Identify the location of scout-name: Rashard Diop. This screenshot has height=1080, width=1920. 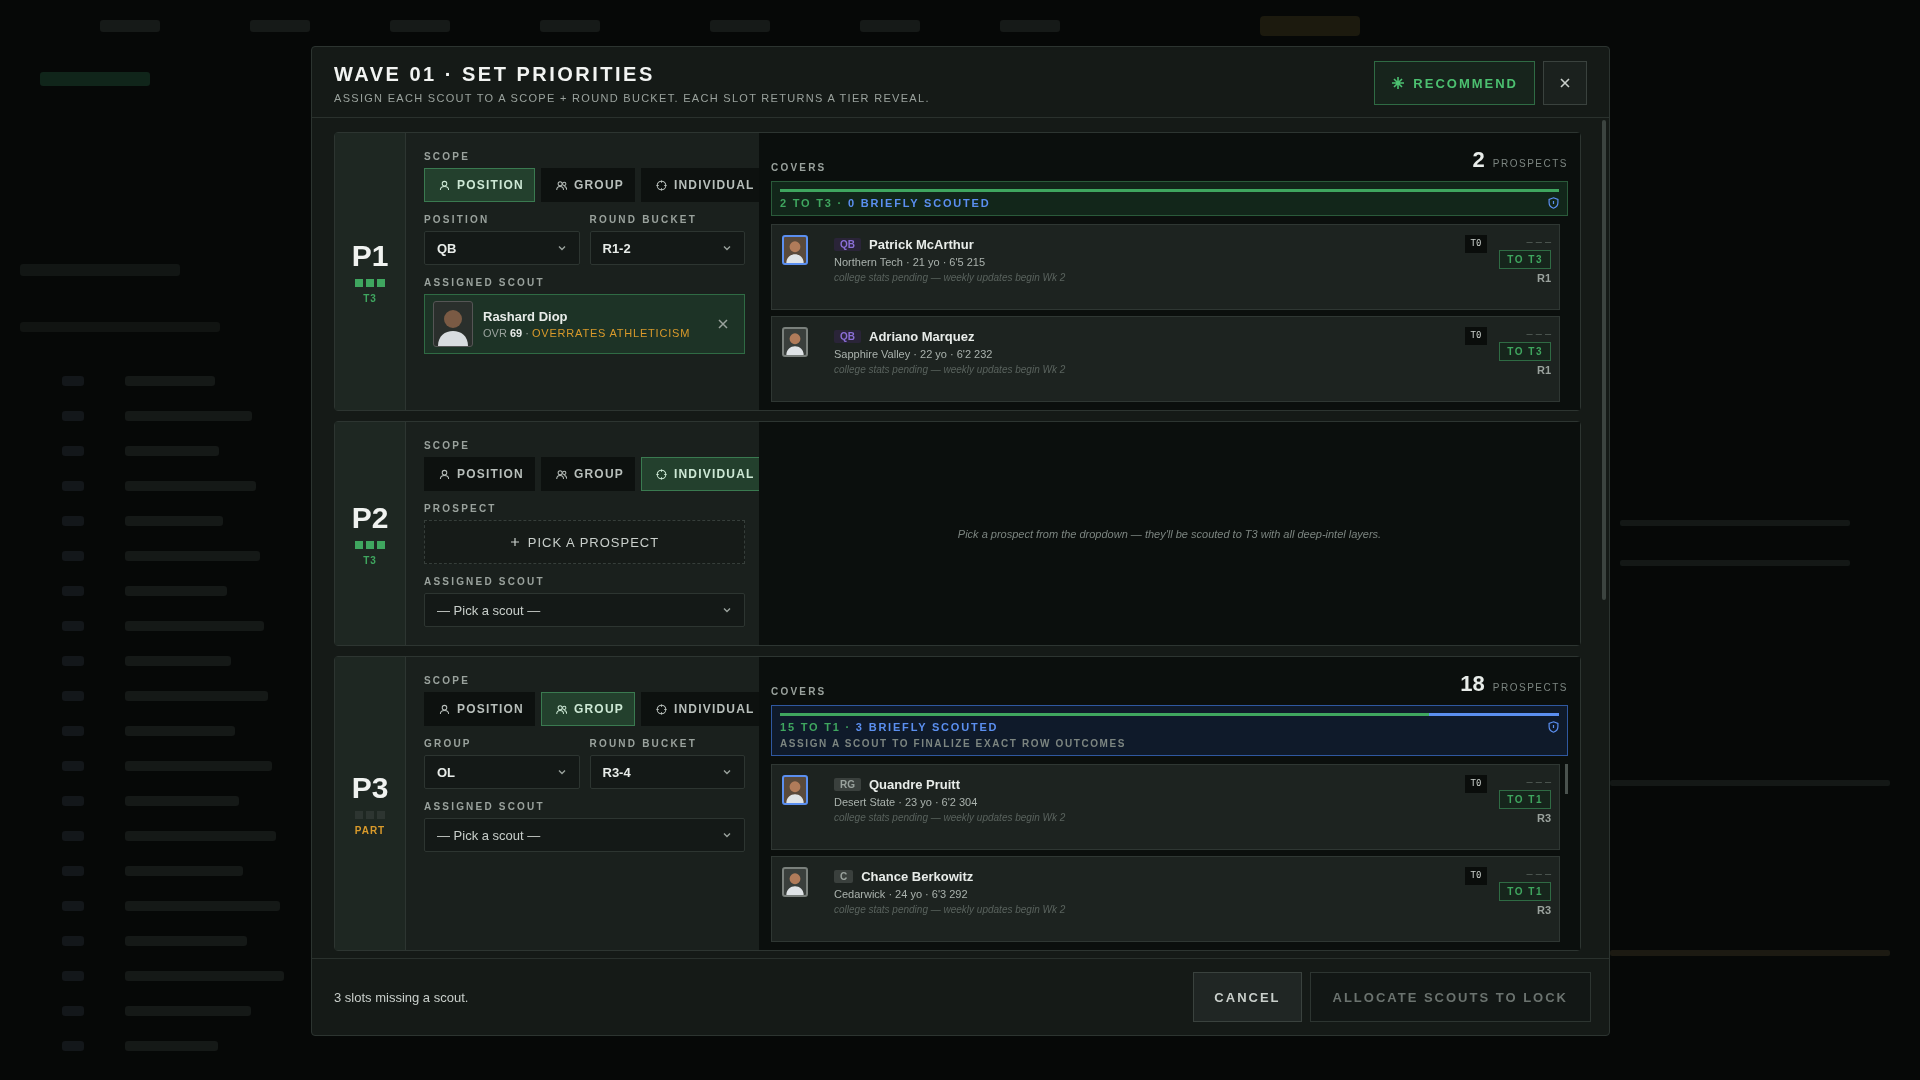
(526, 316).